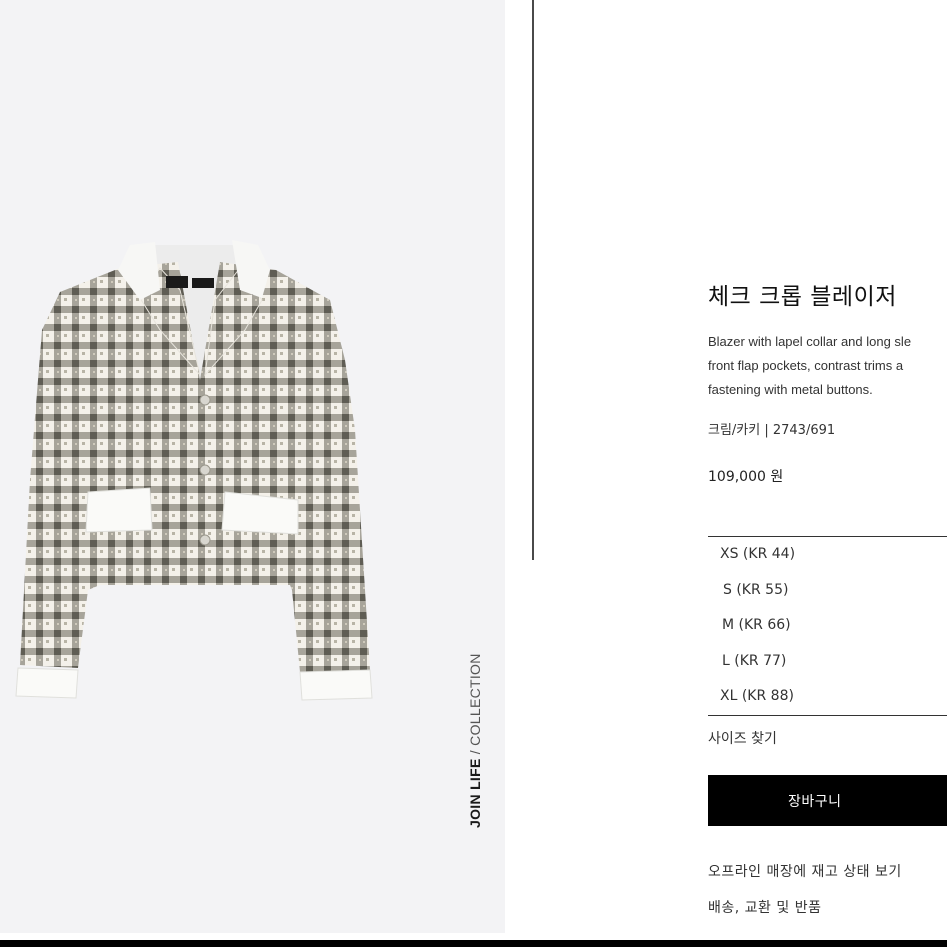 This screenshot has width=947, height=947. I want to click on size-option-m: M (KR 66), so click(827, 626).